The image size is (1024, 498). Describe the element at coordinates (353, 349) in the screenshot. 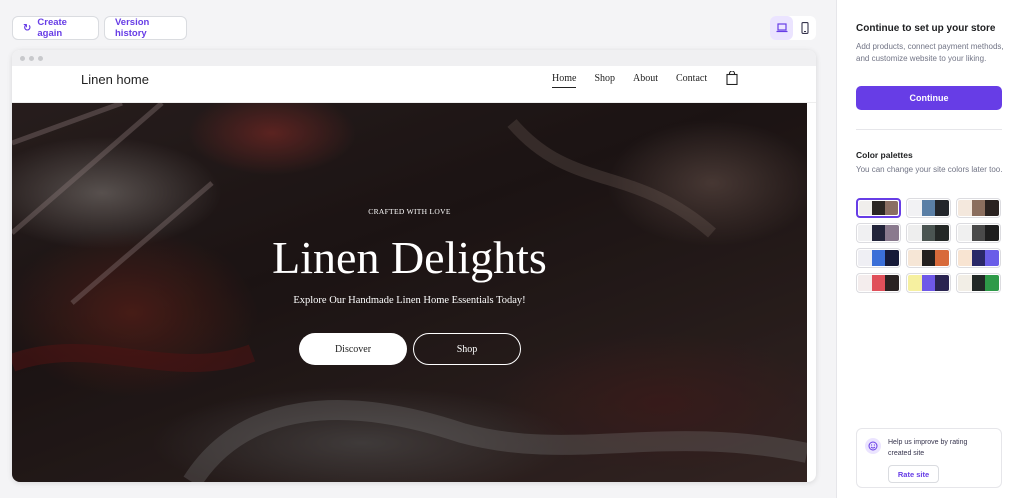

I see `discover-button: Discover` at that location.